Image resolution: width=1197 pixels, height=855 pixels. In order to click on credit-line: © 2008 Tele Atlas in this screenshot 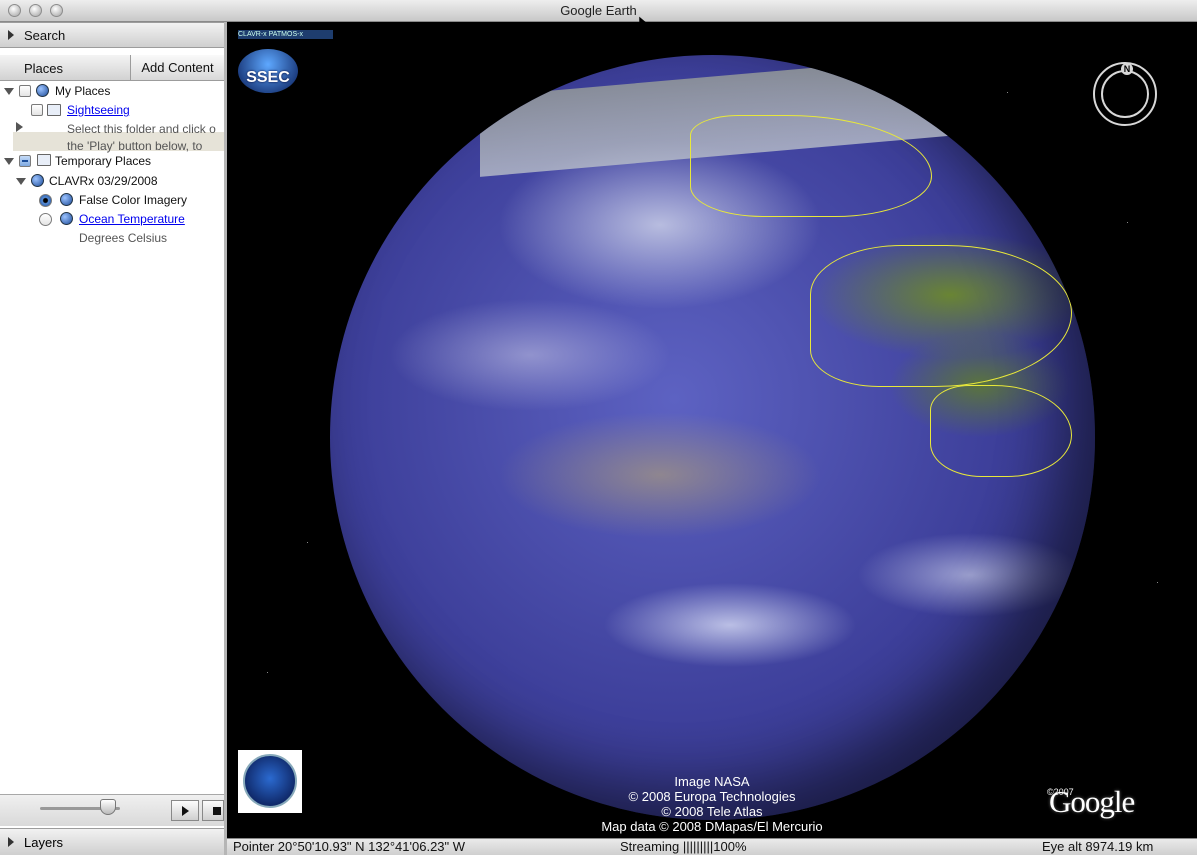, I will do `click(712, 811)`.